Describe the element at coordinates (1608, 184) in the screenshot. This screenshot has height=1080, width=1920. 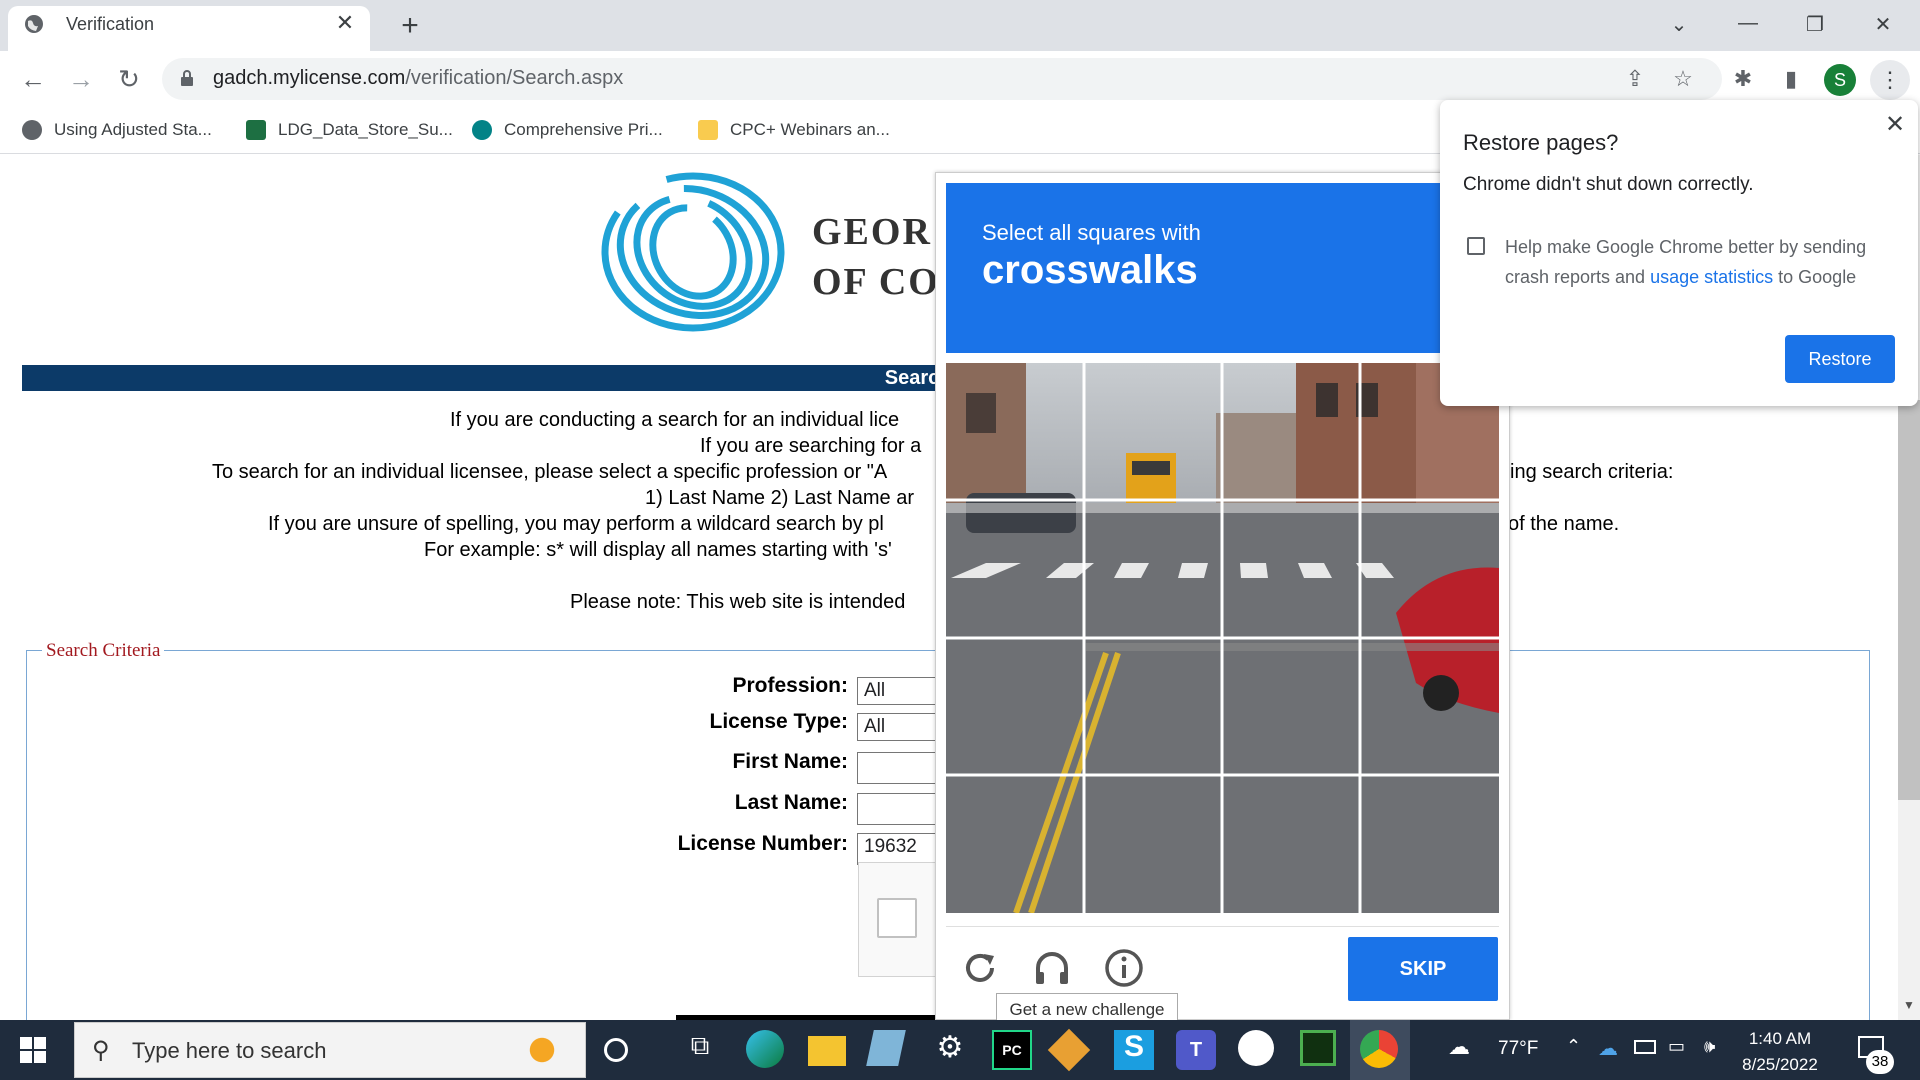
I see `restore-message: Chrome didn't shut down correctly.` at that location.